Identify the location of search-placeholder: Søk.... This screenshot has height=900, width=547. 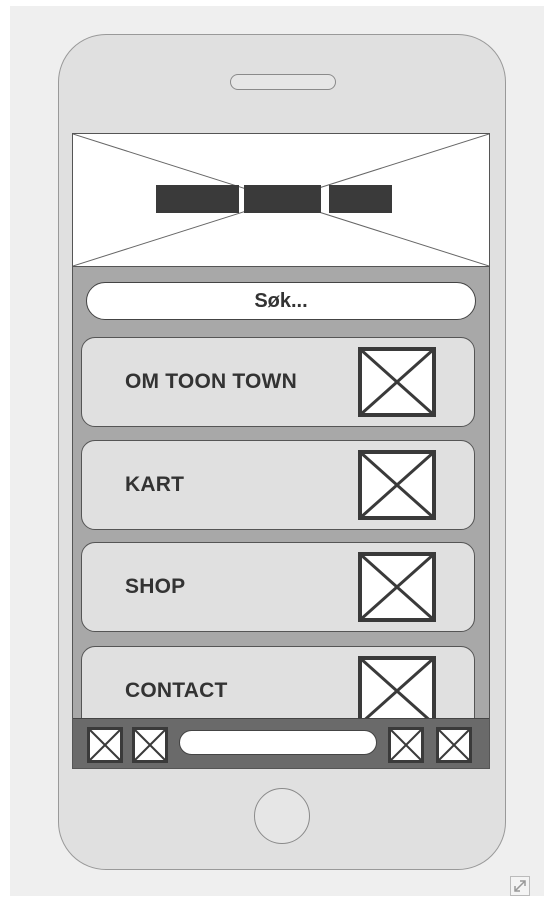
(281, 300).